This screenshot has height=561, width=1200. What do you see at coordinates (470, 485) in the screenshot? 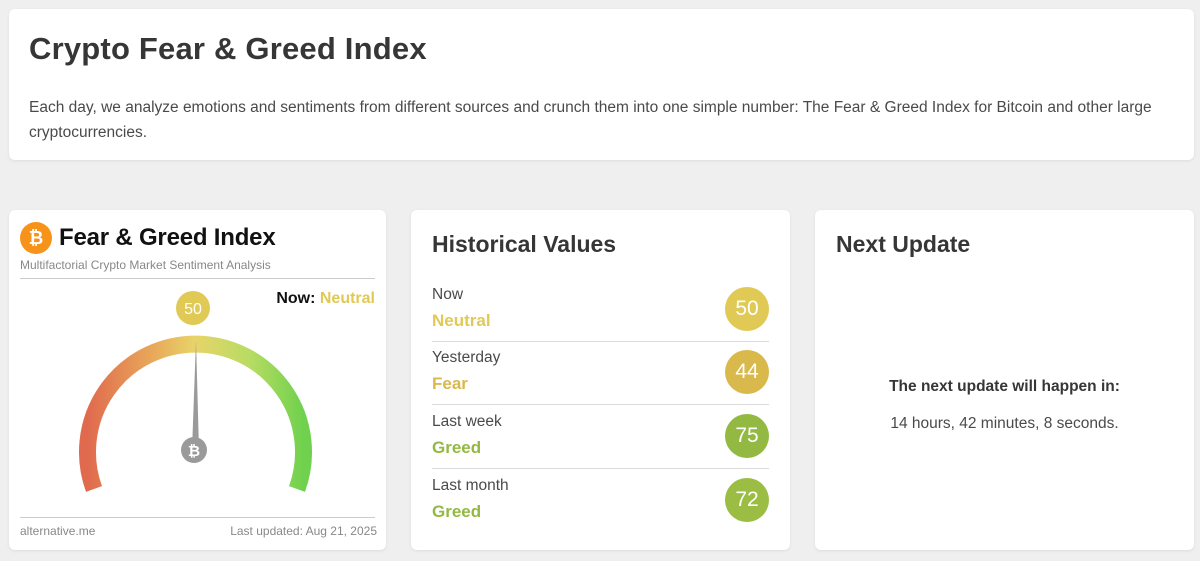
I see `history-label: Last month` at bounding box center [470, 485].